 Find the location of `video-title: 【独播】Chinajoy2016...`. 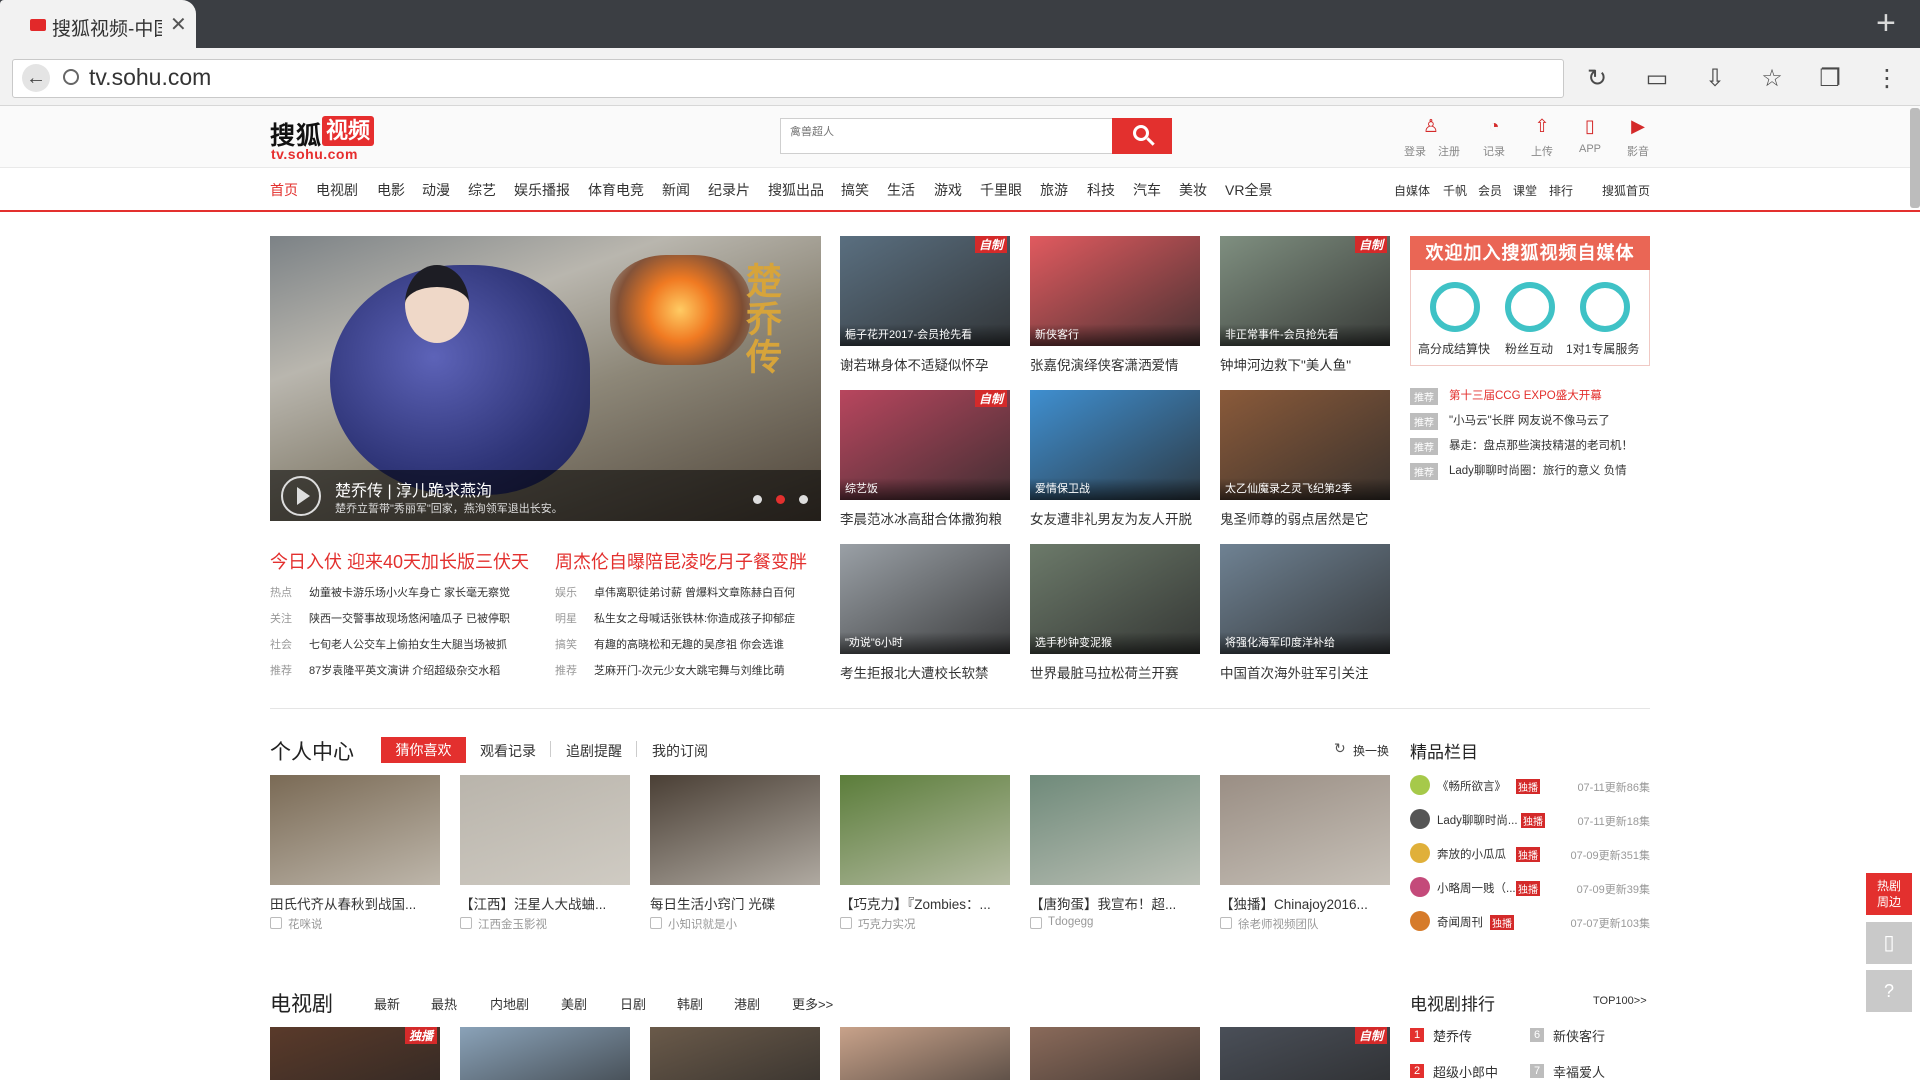

video-title: 【独播】Chinajoy2016... is located at coordinates (1294, 903).